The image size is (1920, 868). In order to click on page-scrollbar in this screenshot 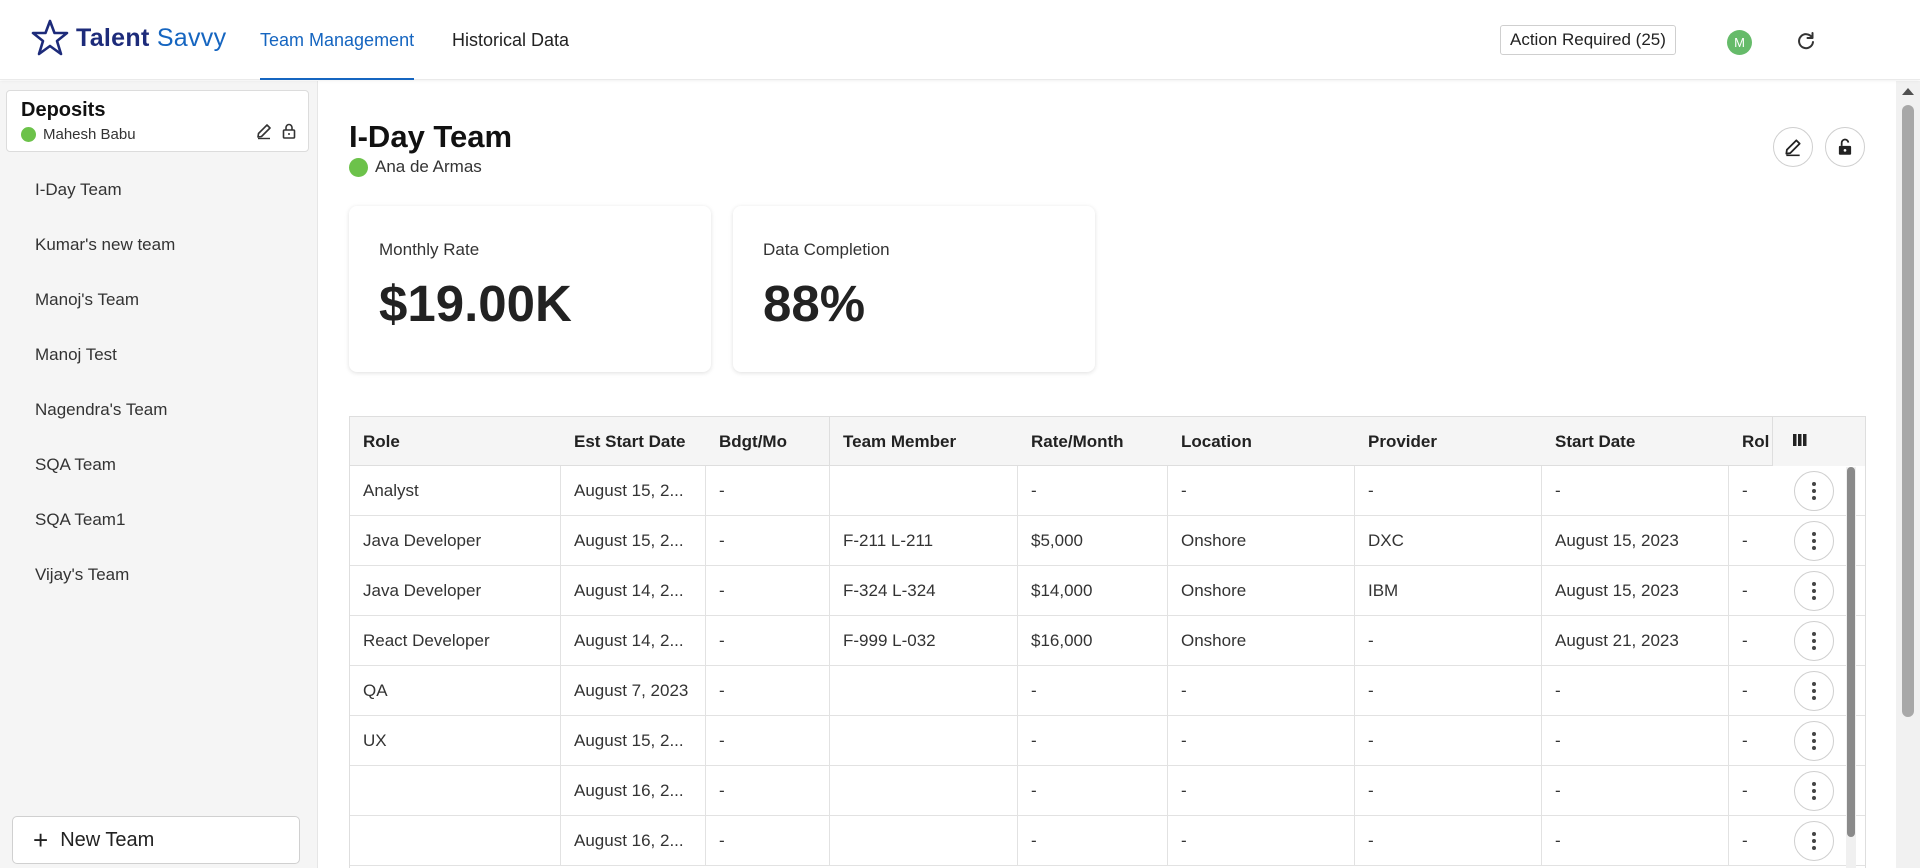, I will do `click(1908, 474)`.